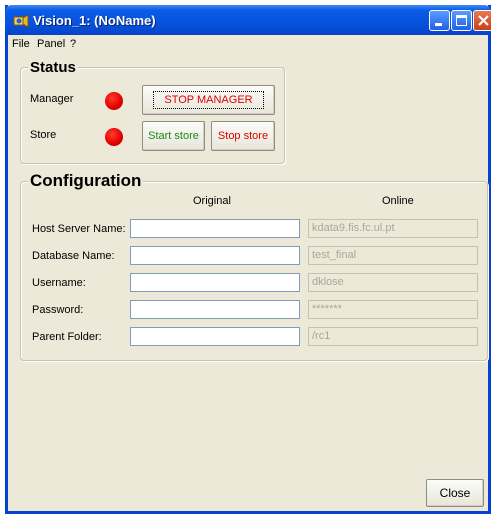 Image resolution: width=491 pixels, height=514 pixels. What do you see at coordinates (73, 44) in the screenshot?
I see `menu-help: ?` at bounding box center [73, 44].